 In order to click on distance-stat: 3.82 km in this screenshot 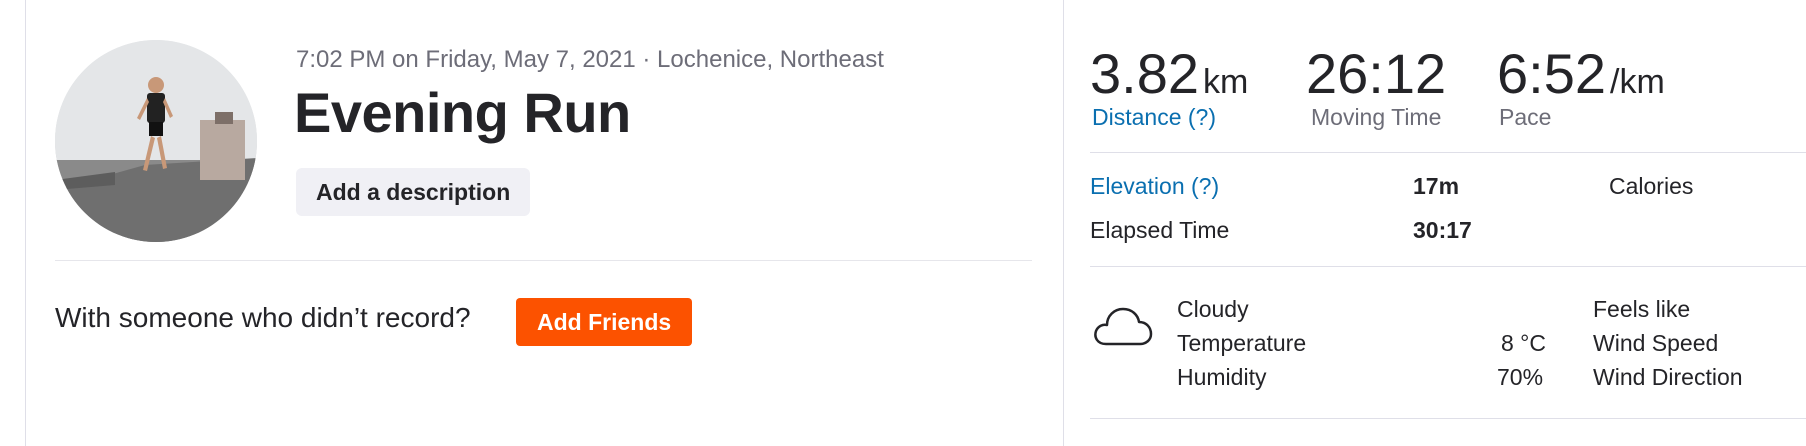, I will do `click(1169, 74)`.